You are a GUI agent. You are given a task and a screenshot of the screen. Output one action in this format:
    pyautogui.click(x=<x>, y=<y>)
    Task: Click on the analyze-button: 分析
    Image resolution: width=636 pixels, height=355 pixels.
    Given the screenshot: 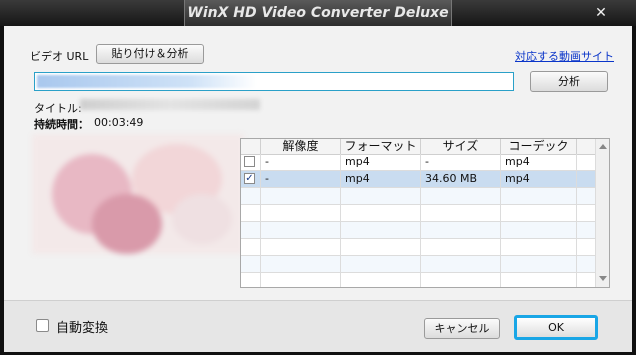 What is the action you would take?
    pyautogui.click(x=569, y=81)
    